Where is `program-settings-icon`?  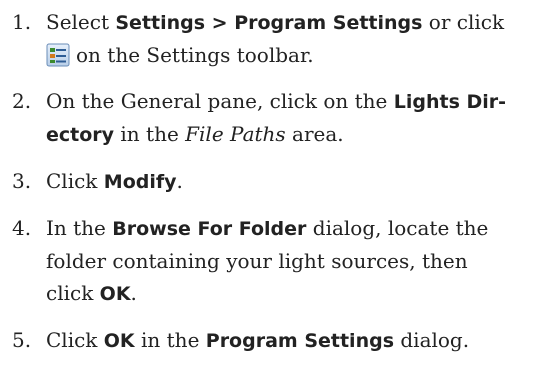
program-settings-icon is located at coordinates (58, 55).